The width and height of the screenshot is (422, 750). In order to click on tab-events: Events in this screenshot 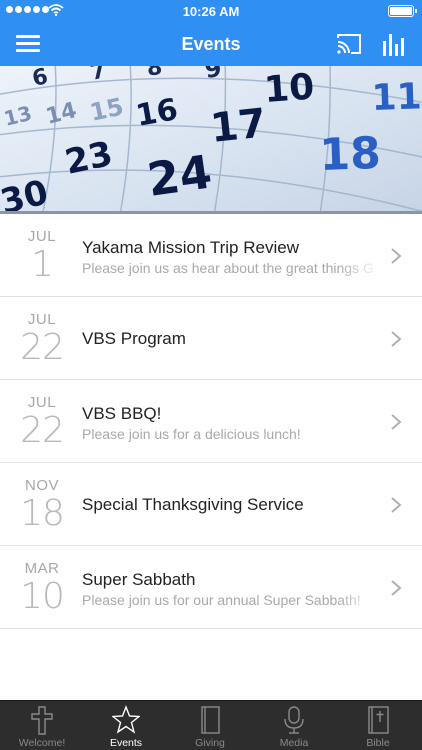, I will do `click(126, 725)`.